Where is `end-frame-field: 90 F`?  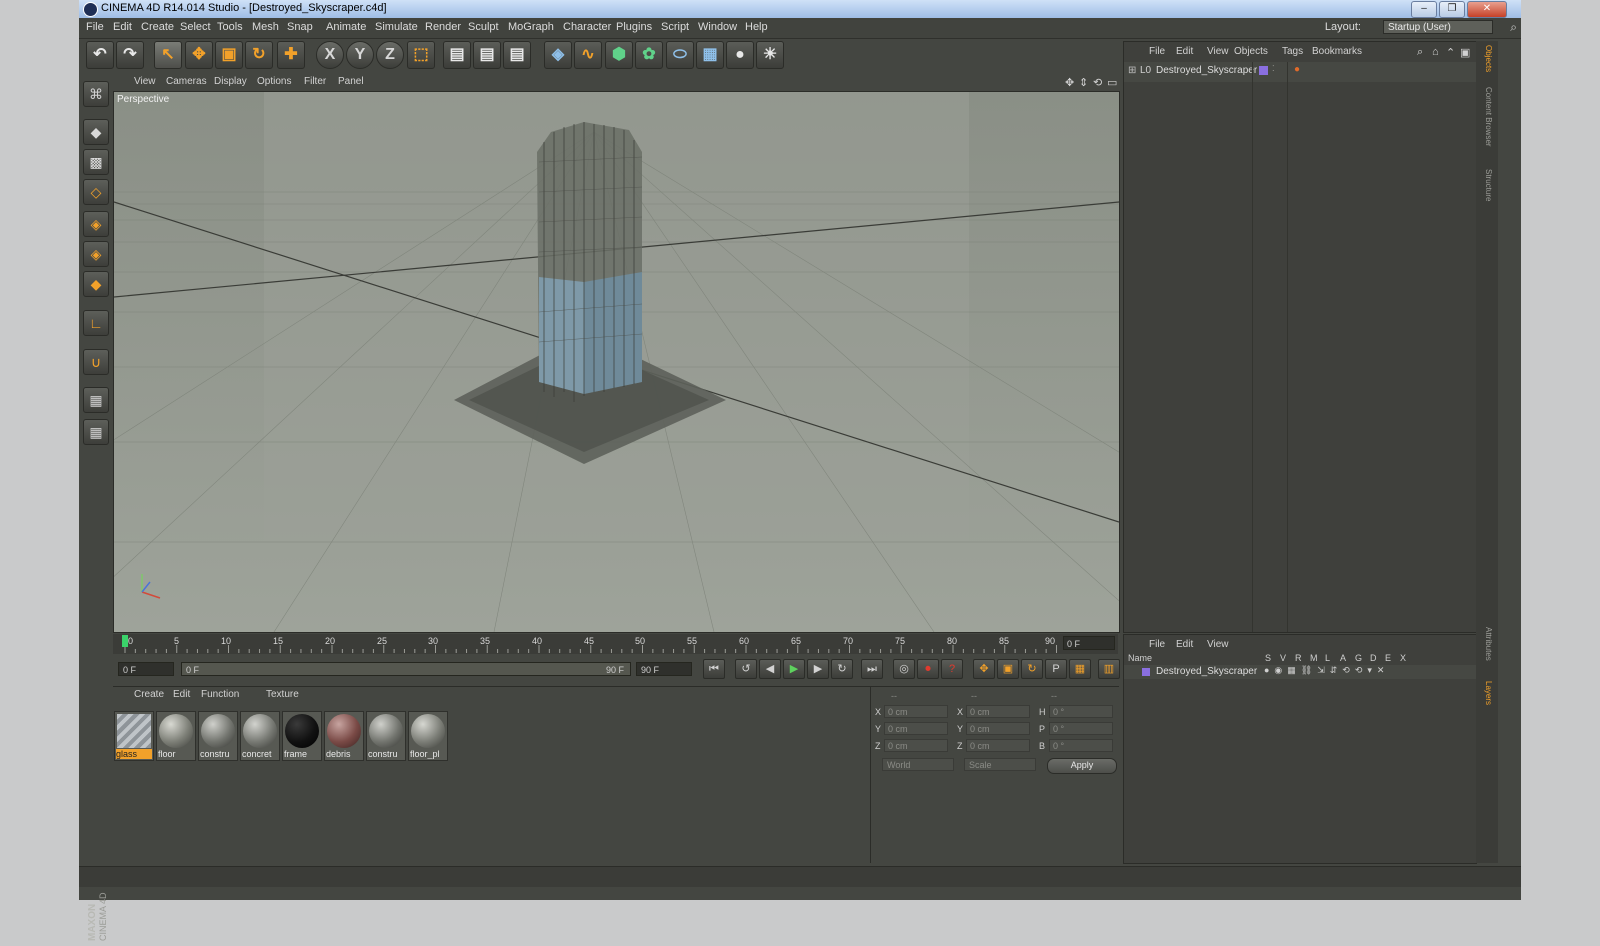 end-frame-field: 90 F is located at coordinates (664, 669).